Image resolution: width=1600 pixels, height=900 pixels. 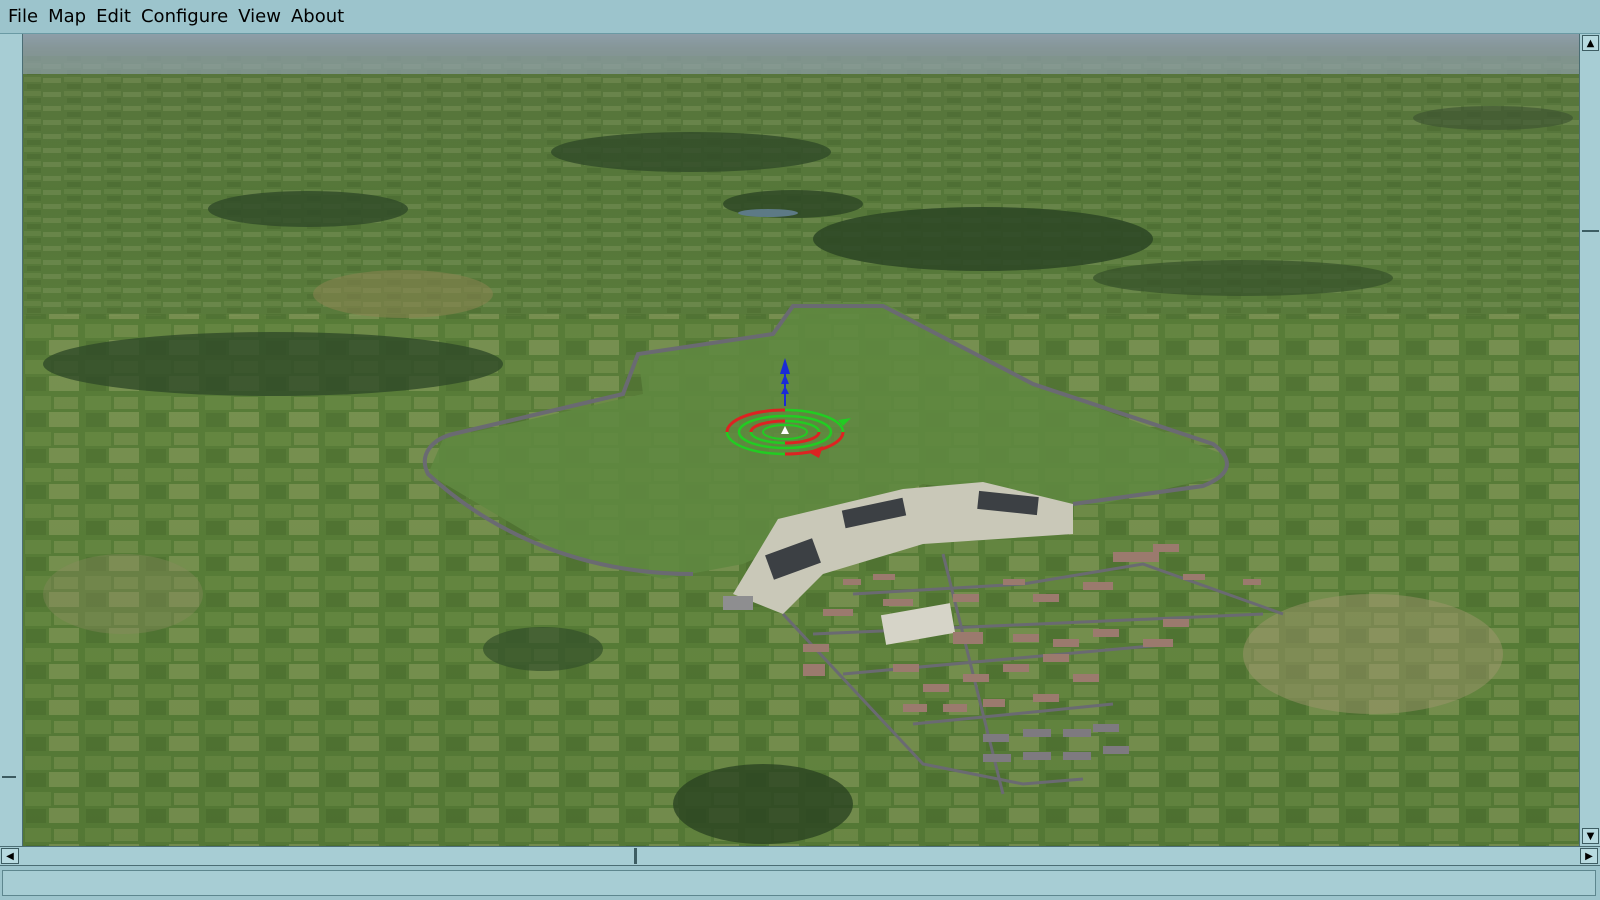 I want to click on menu-configure: Configure, so click(x=184, y=17).